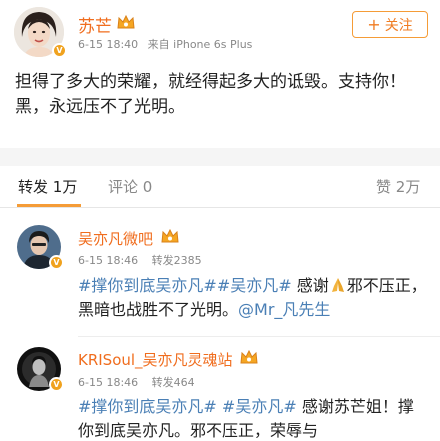 This screenshot has height=441, width=440. What do you see at coordinates (284, 309) in the screenshot?
I see `mention-link: @Mr_凡先生` at bounding box center [284, 309].